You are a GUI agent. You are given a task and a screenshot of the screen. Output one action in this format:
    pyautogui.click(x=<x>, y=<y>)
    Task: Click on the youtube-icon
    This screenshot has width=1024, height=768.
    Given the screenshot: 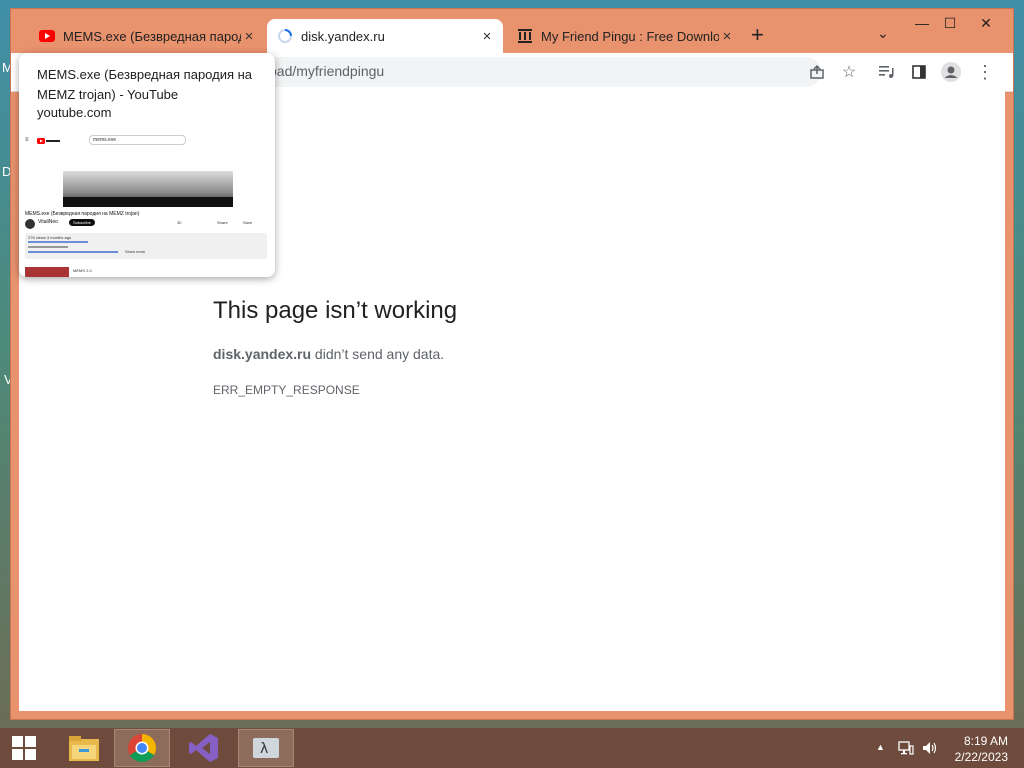 What is the action you would take?
    pyautogui.click(x=47, y=36)
    